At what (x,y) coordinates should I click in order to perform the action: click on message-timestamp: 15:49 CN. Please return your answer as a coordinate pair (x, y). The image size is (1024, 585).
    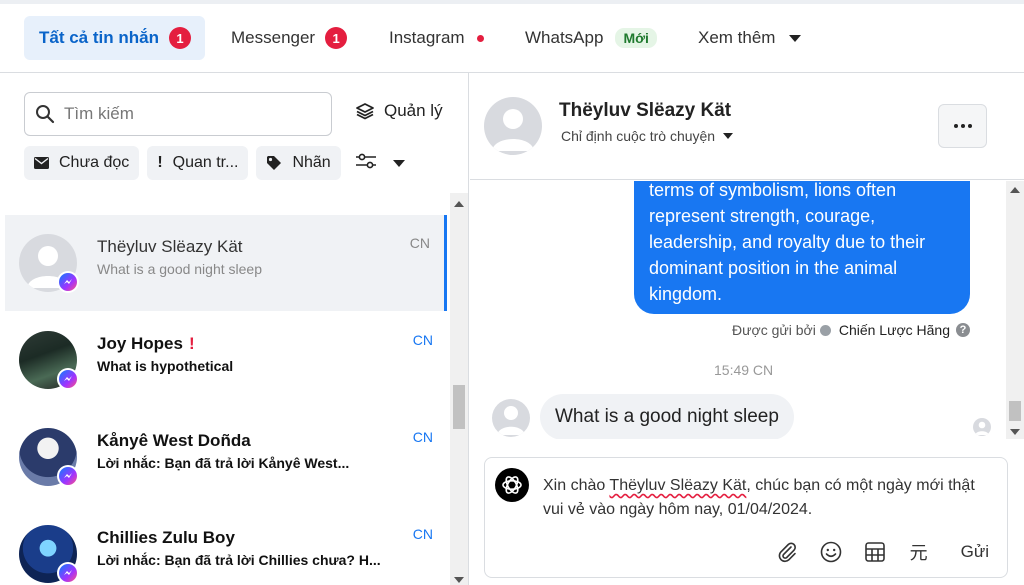
    Looking at the image, I should click on (744, 370).